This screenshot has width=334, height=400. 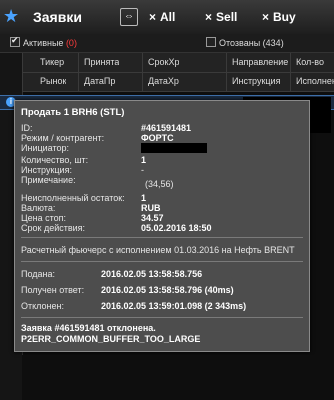 What do you see at coordinates (162, 17) in the screenshot?
I see `filter-all-button: × All` at bounding box center [162, 17].